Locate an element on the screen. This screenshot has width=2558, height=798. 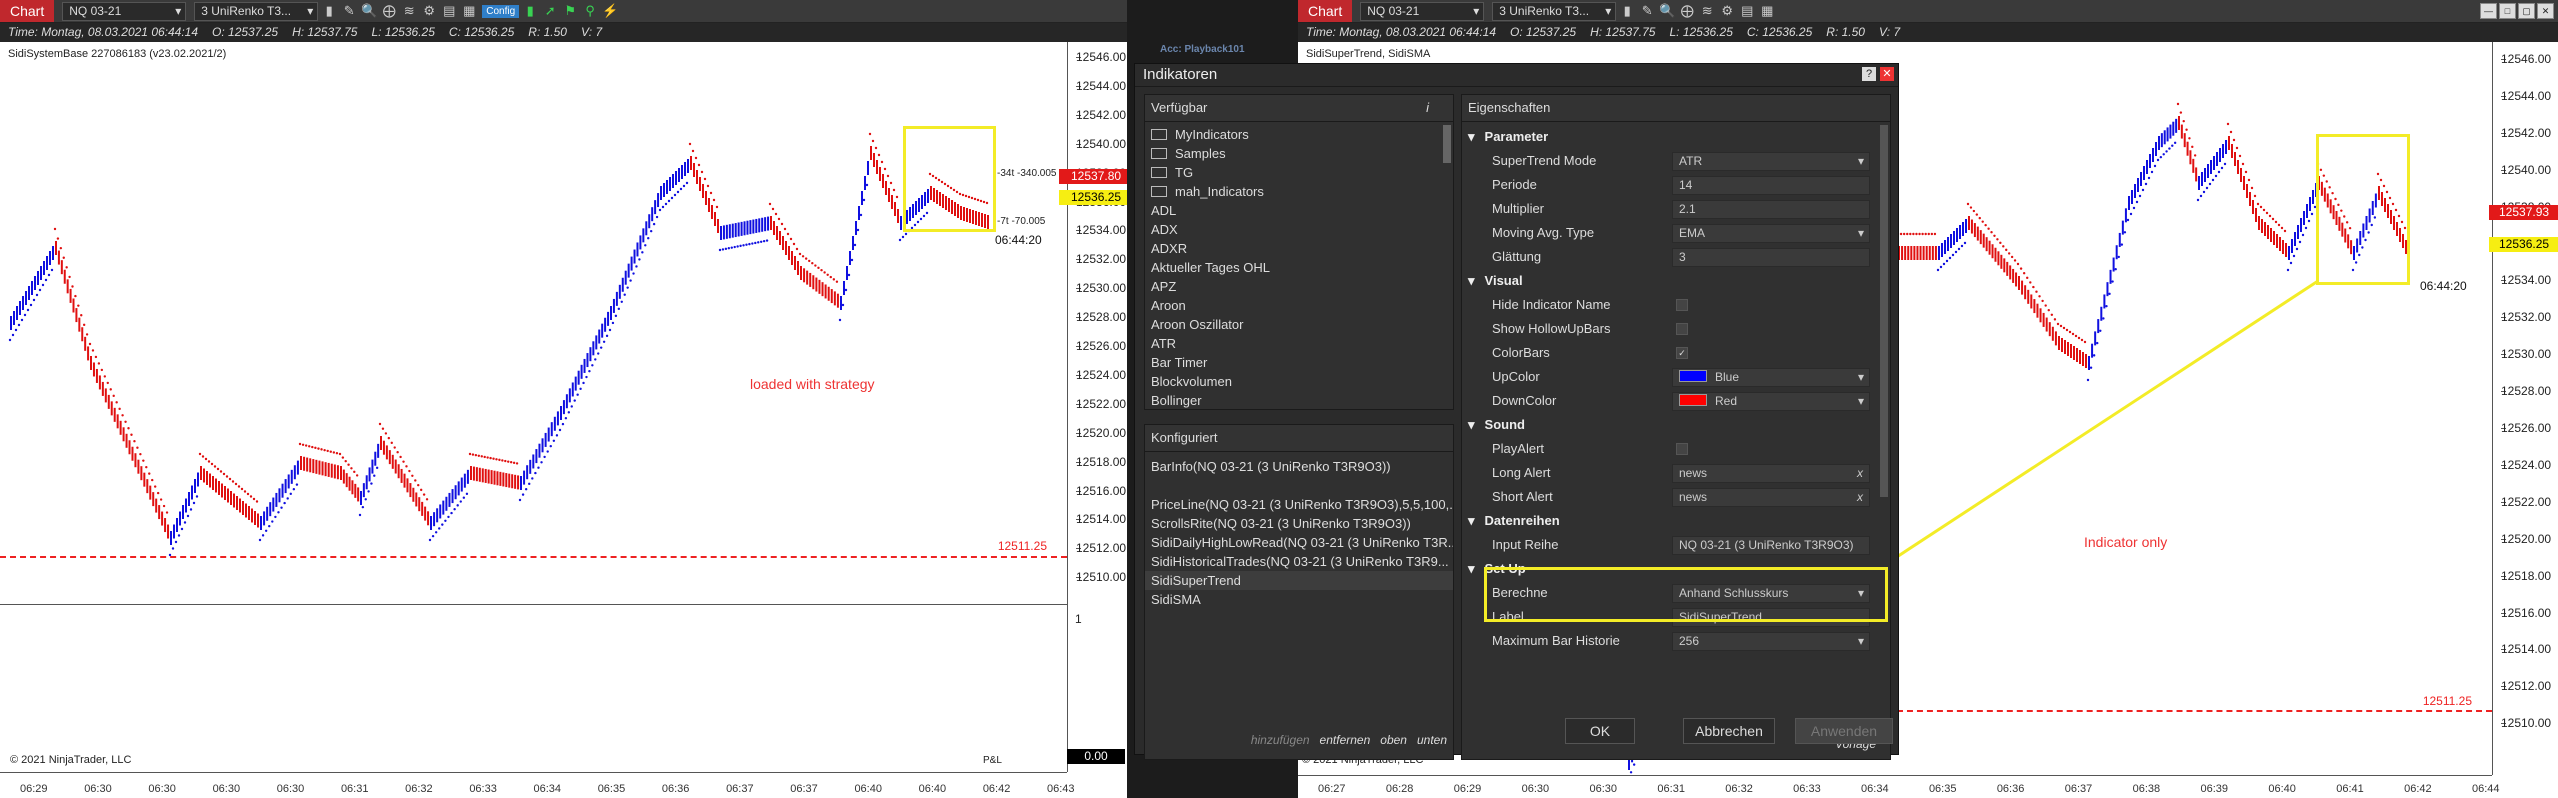
property-category: Datenreihen is located at coordinates (1669, 521).